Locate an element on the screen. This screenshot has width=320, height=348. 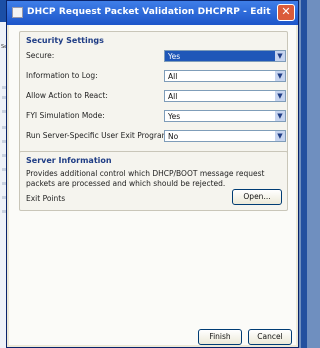
security-settings-heading: Security Settings is located at coordinates (65, 40).